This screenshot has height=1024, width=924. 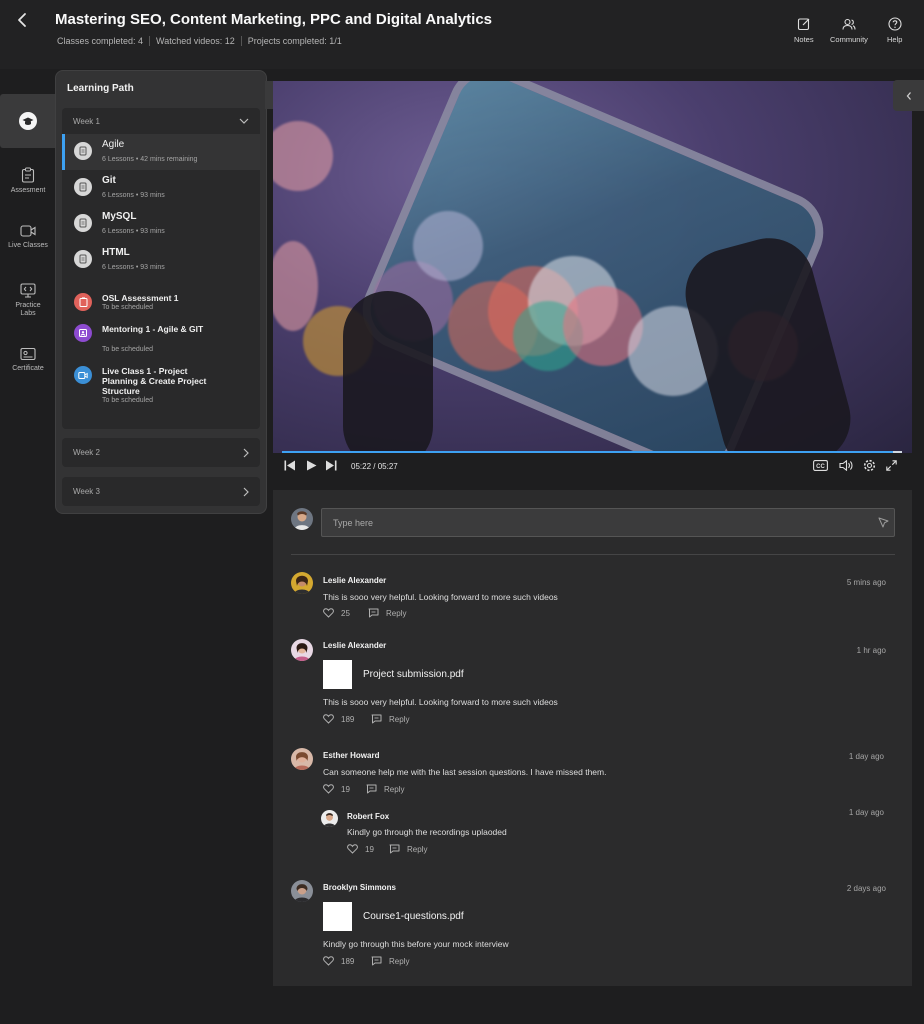 What do you see at coordinates (804, 30) in the screenshot?
I see `notes-button: Notes` at bounding box center [804, 30].